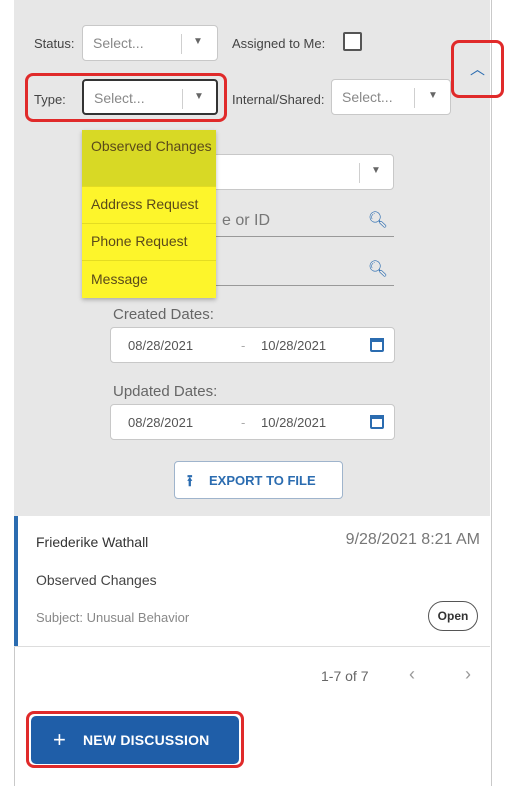  I want to click on type-option-phone-request: Phone Request, so click(149, 241).